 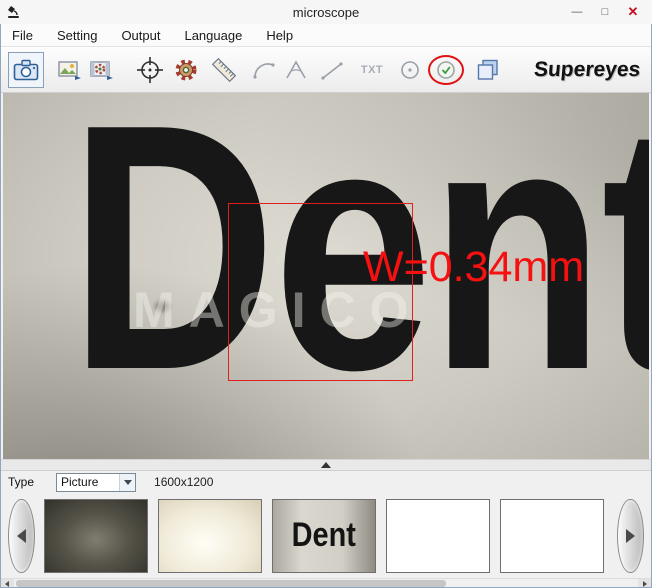 What do you see at coordinates (7, 583) in the screenshot?
I see `scroll-left-button` at bounding box center [7, 583].